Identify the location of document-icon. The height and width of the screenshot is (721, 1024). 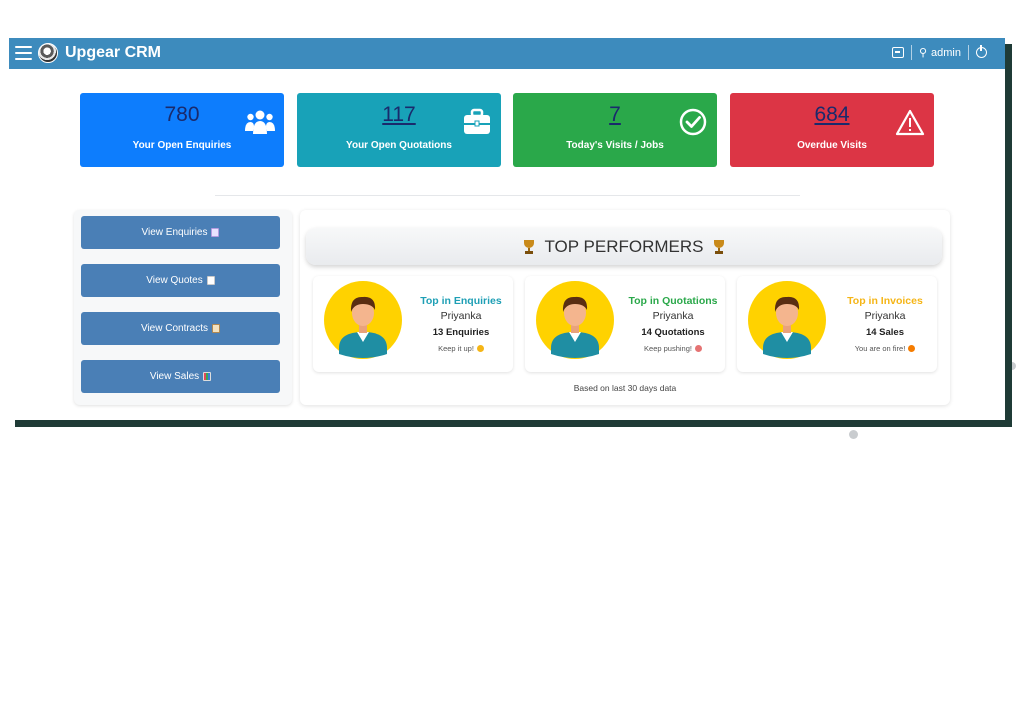
(215, 232).